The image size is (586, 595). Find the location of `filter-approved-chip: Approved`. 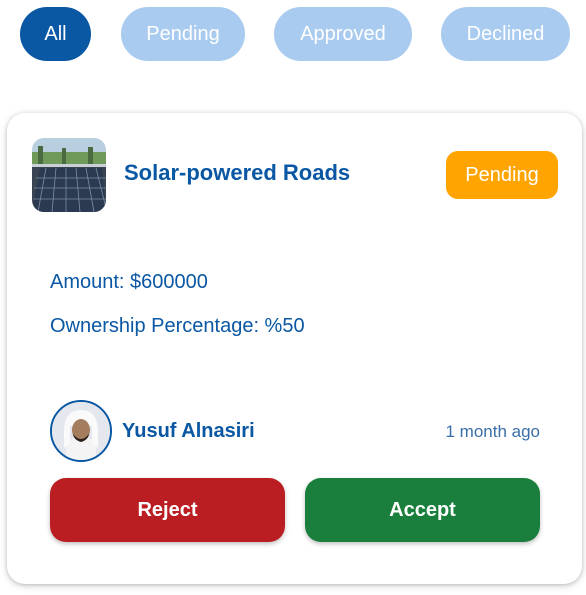

filter-approved-chip: Approved is located at coordinates (343, 34).